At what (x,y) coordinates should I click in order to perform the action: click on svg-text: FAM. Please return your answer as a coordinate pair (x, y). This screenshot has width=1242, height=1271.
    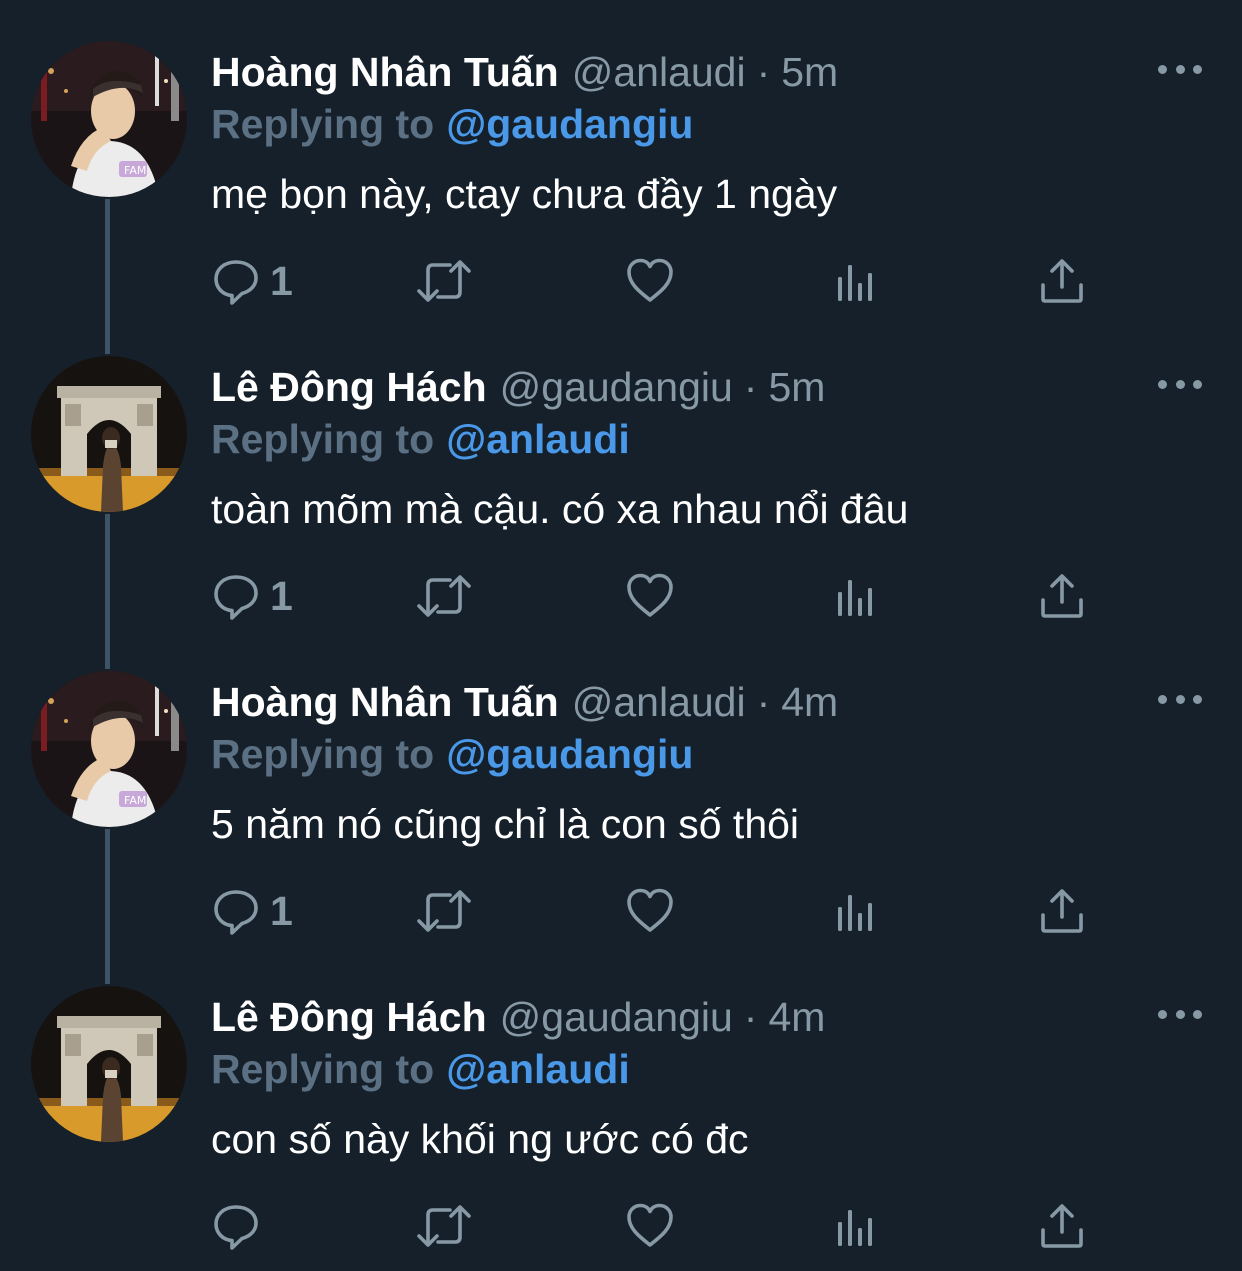
    Looking at the image, I should click on (135, 170).